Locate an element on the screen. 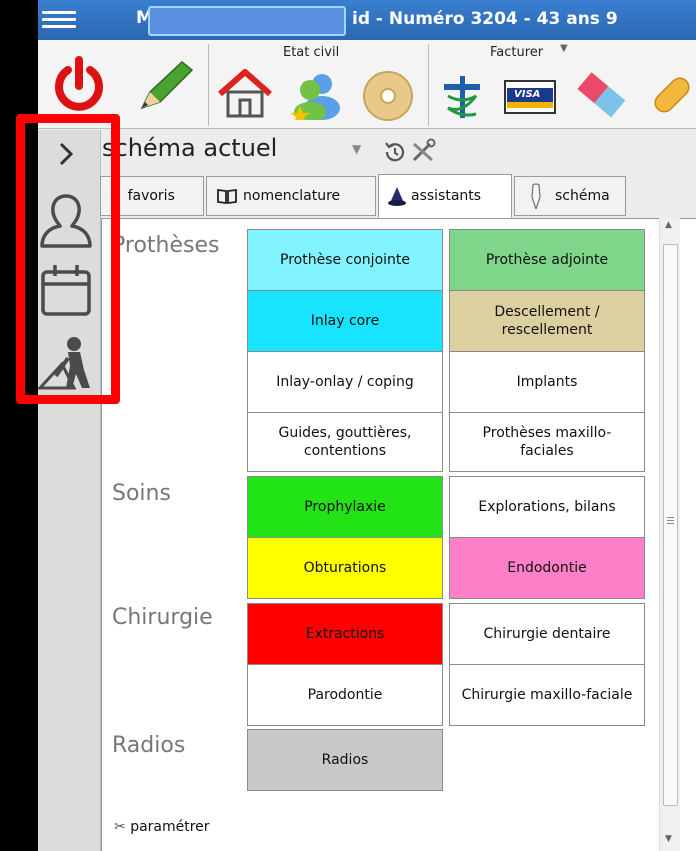 The image size is (696, 851). star-icon: ☆ is located at coordinates (115, 196).